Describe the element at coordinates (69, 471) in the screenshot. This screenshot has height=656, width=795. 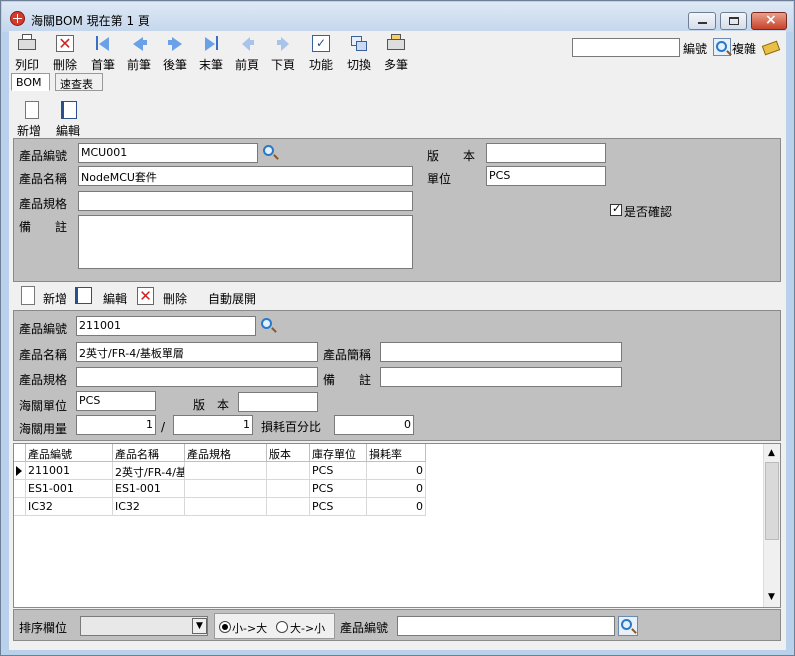
I see `cell: 211001` at that location.